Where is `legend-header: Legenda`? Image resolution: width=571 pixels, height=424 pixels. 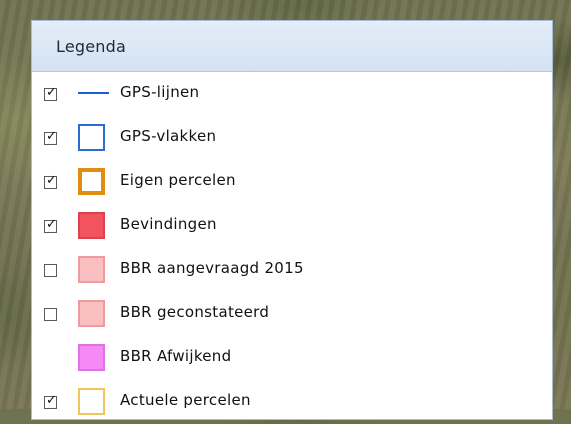 legend-header: Legenda is located at coordinates (292, 46).